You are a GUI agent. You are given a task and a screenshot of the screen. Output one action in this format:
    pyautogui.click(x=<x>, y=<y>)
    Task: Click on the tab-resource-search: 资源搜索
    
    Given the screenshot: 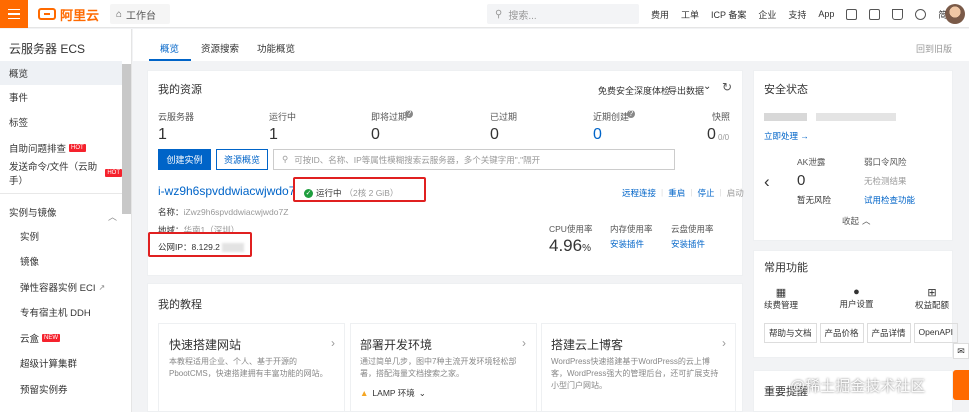 What is the action you would take?
    pyautogui.click(x=220, y=48)
    